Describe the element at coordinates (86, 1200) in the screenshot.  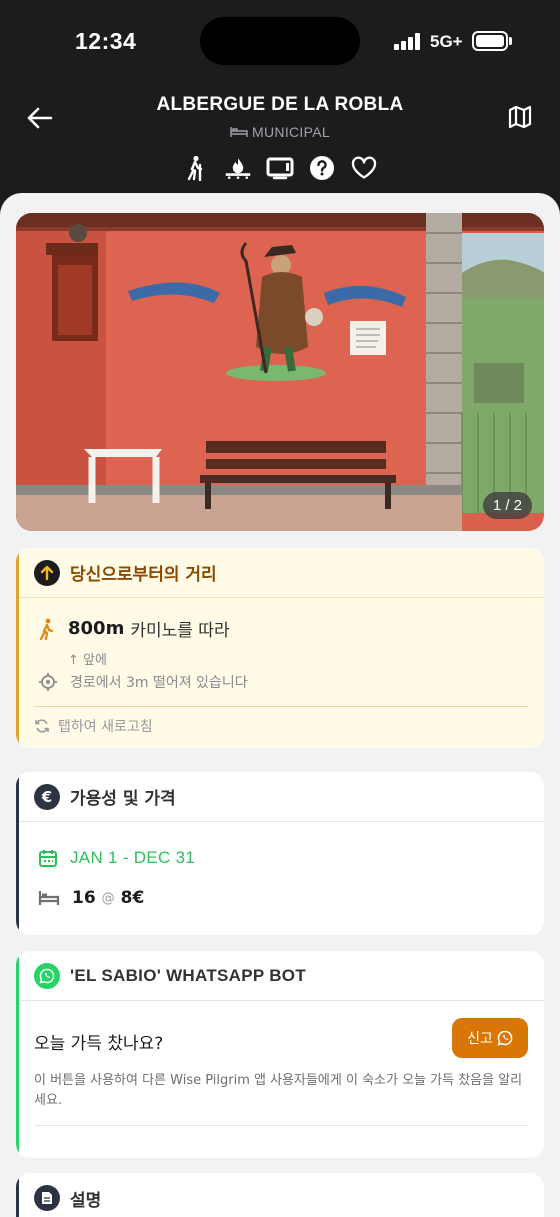
I see `description-card-title: 설명` at that location.